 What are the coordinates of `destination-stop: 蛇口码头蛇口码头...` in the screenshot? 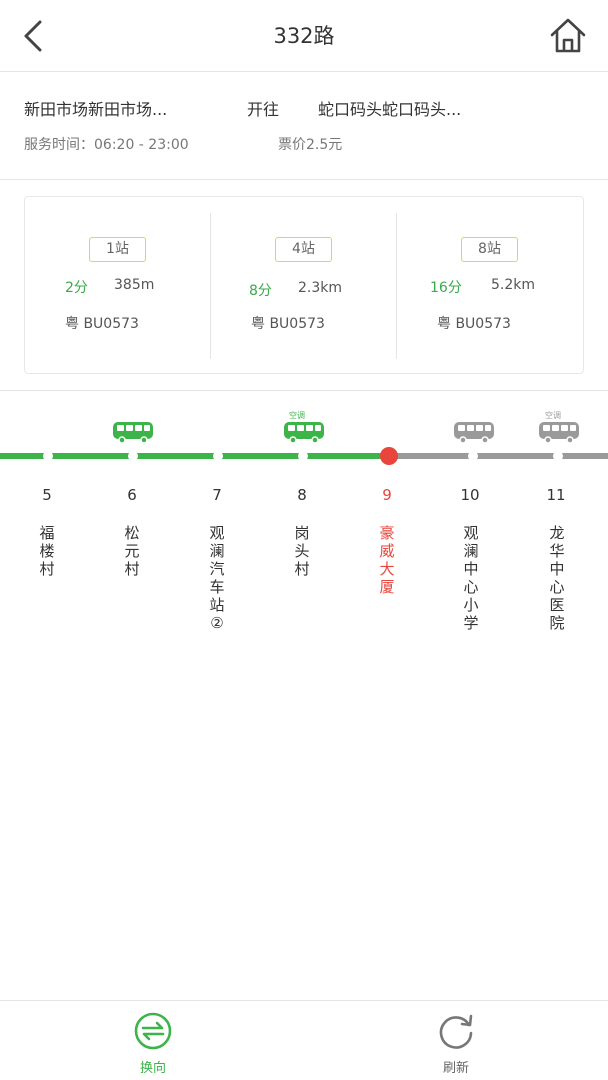 It's located at (390, 109).